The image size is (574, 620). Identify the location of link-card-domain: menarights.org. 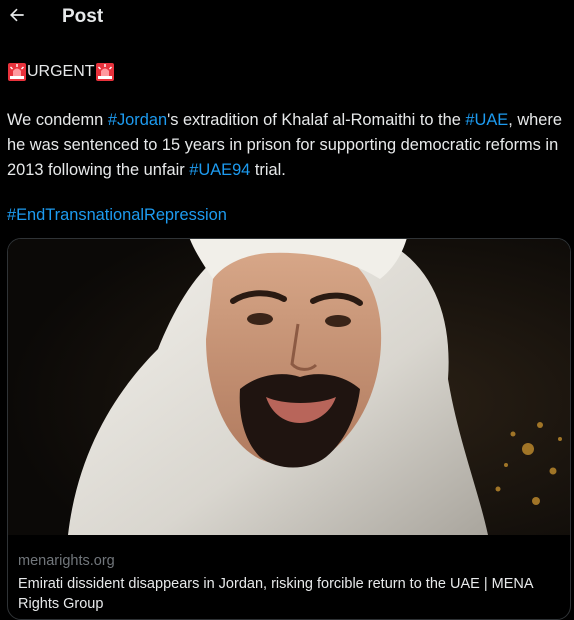
(66, 561).